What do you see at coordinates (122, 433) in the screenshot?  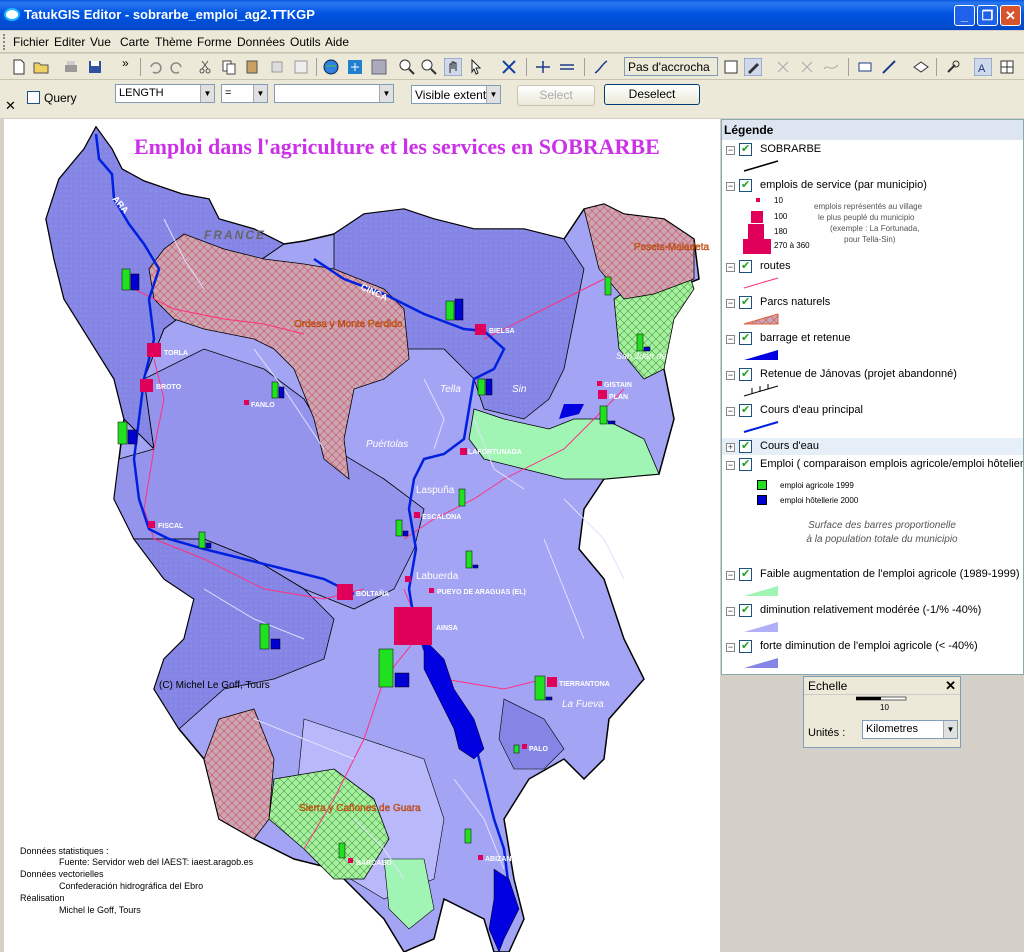 I see `agri-bar-torla` at bounding box center [122, 433].